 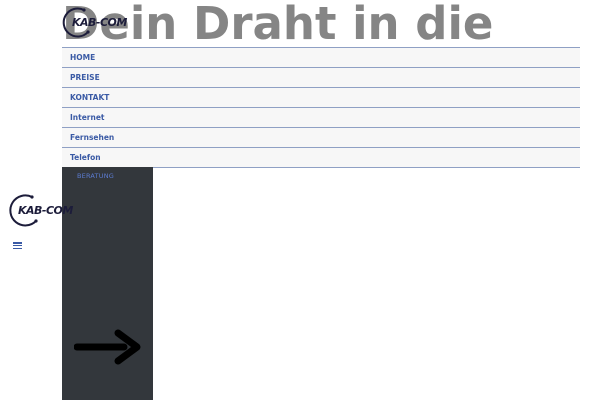 What do you see at coordinates (321, 77) in the screenshot?
I see `nav-item-preise: PREISE` at bounding box center [321, 77].